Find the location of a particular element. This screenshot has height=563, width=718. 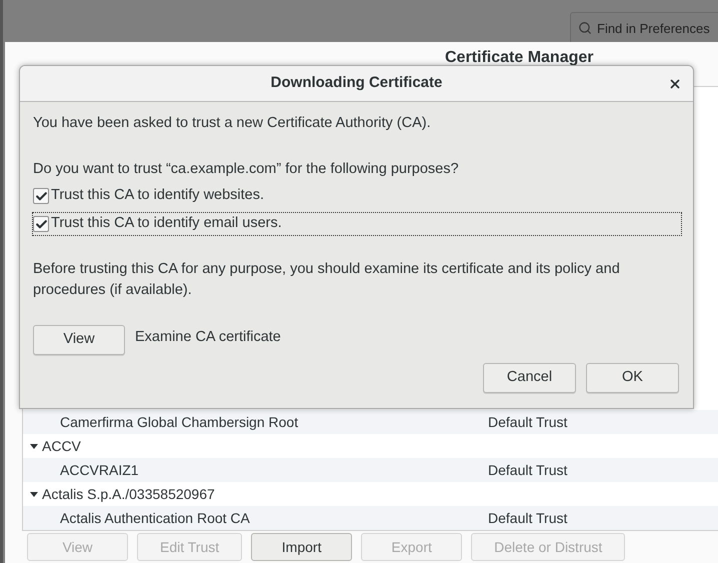

certificate-name: Camerfirma Global Chambersign Root is located at coordinates (179, 422).